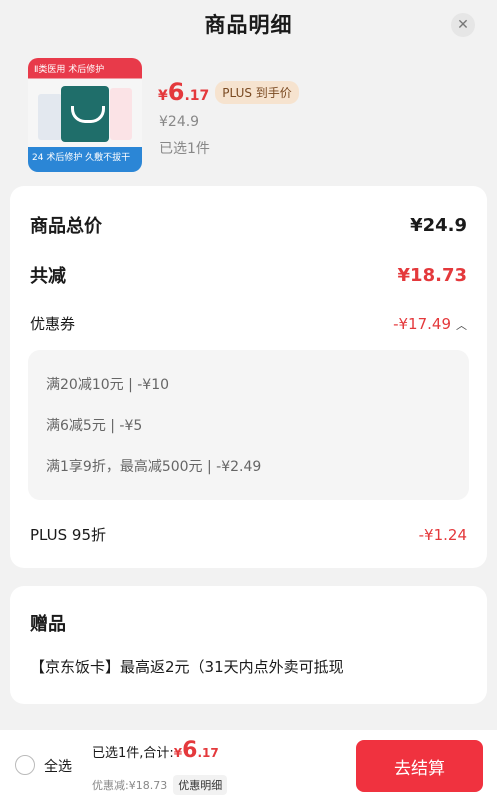 This screenshot has width=497, height=800. What do you see at coordinates (461, 325) in the screenshot?
I see `chevron-up-icon: ︿` at bounding box center [461, 325].